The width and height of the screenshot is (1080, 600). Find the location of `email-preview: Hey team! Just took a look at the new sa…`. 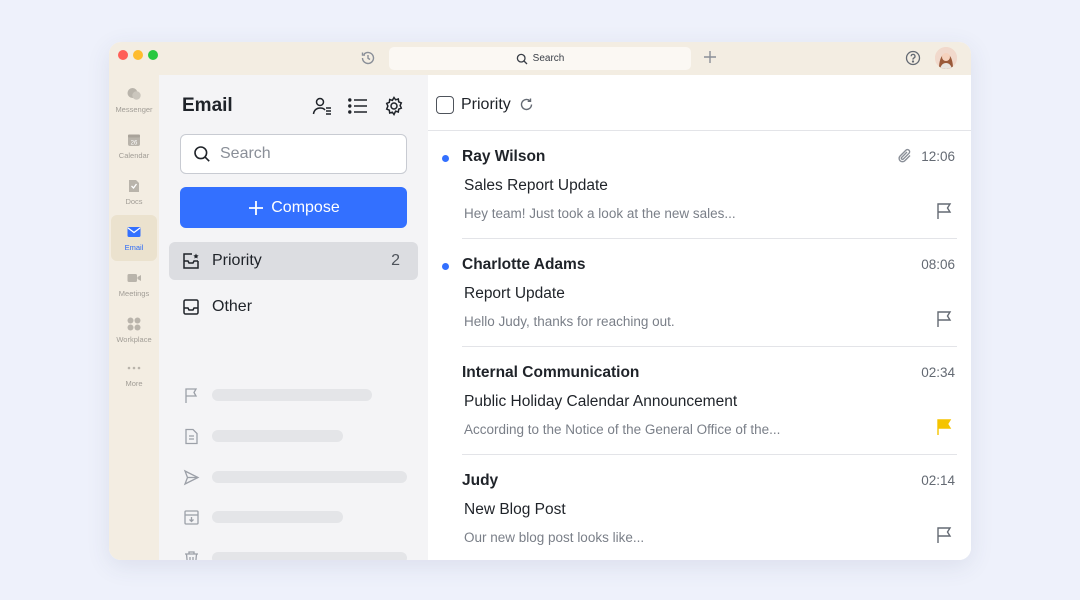

email-preview: Hey team! Just took a look at the new sa… is located at coordinates (600, 213).